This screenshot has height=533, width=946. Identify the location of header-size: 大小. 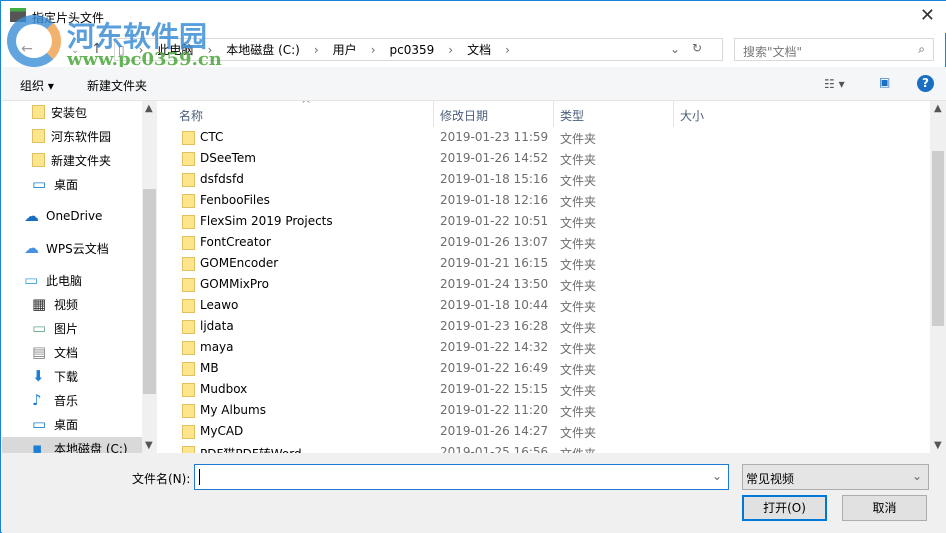
(692, 115).